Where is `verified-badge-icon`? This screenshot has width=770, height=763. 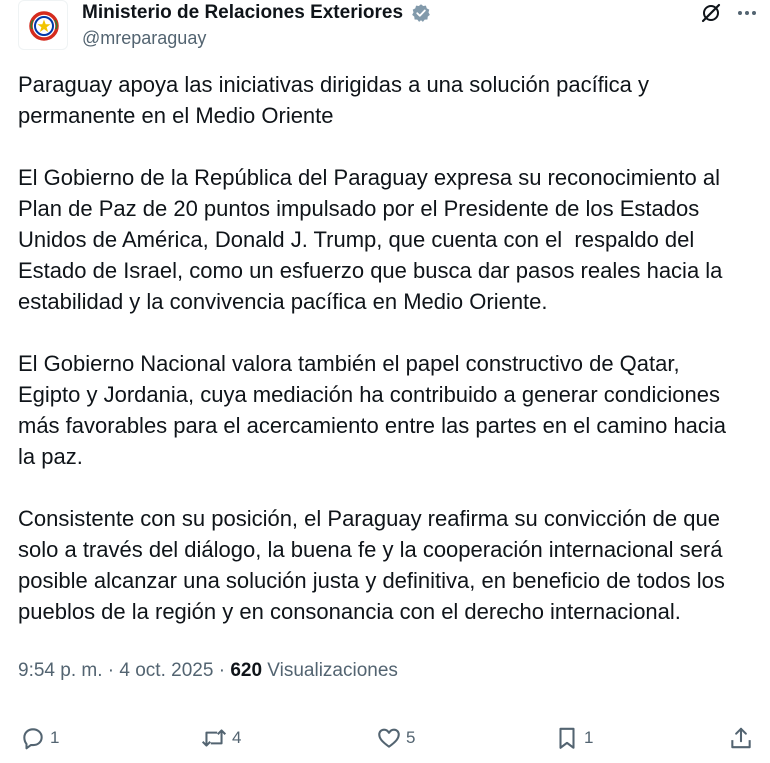
verified-badge-icon is located at coordinates (421, 13).